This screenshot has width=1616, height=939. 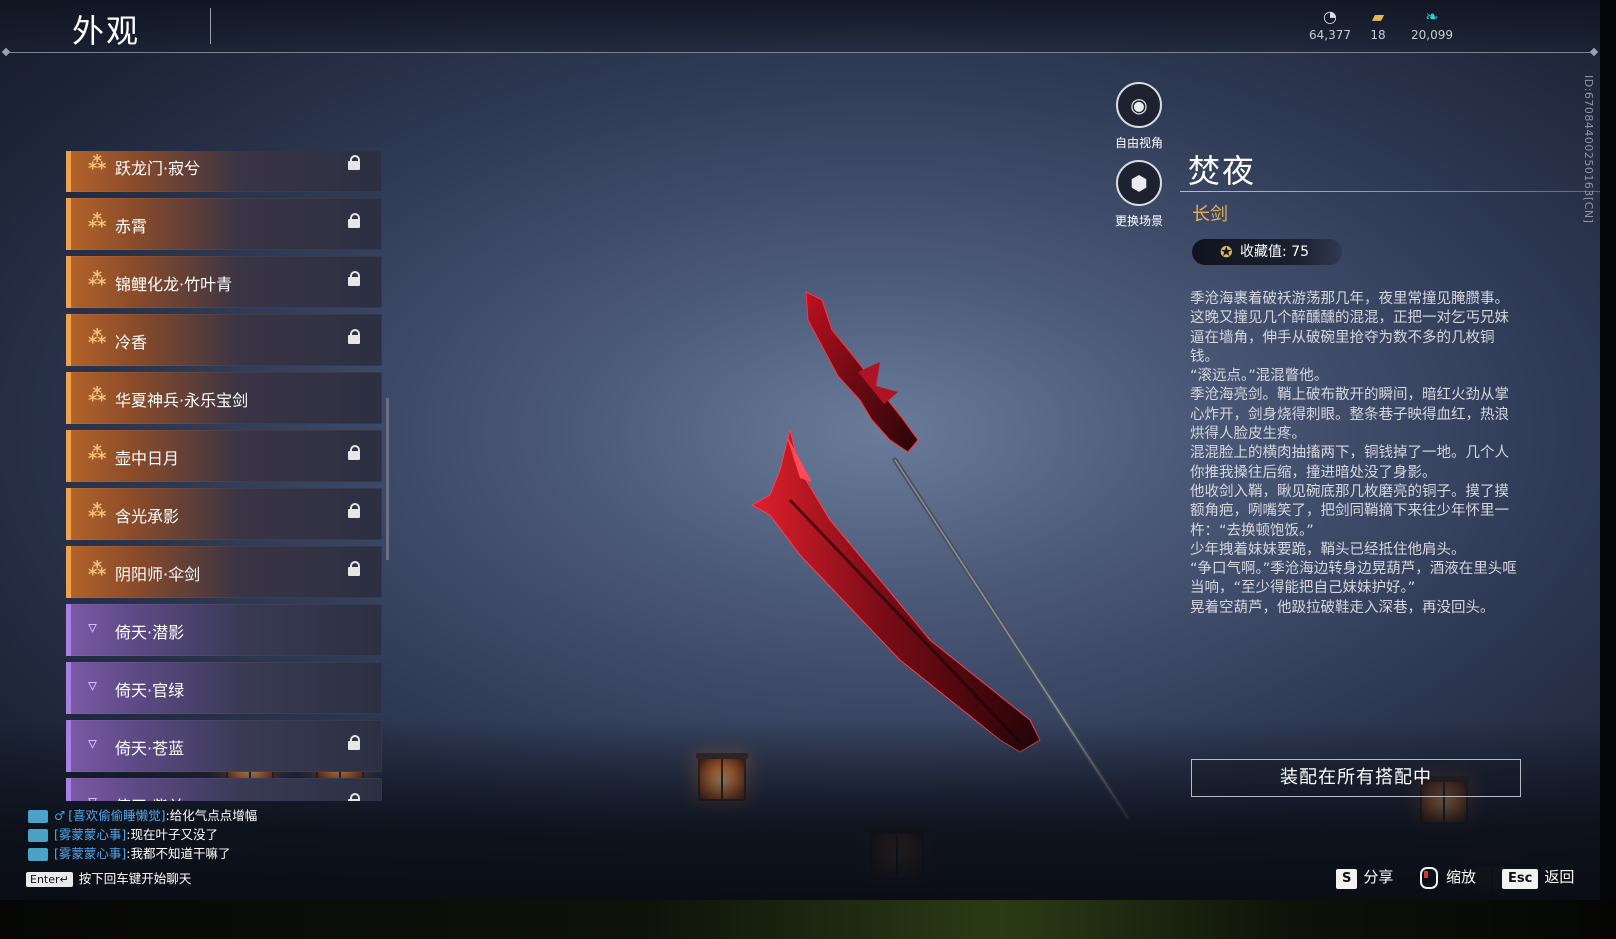 What do you see at coordinates (149, 797) in the screenshot?
I see `item-label: 倚天·紫兰` at bounding box center [149, 797].